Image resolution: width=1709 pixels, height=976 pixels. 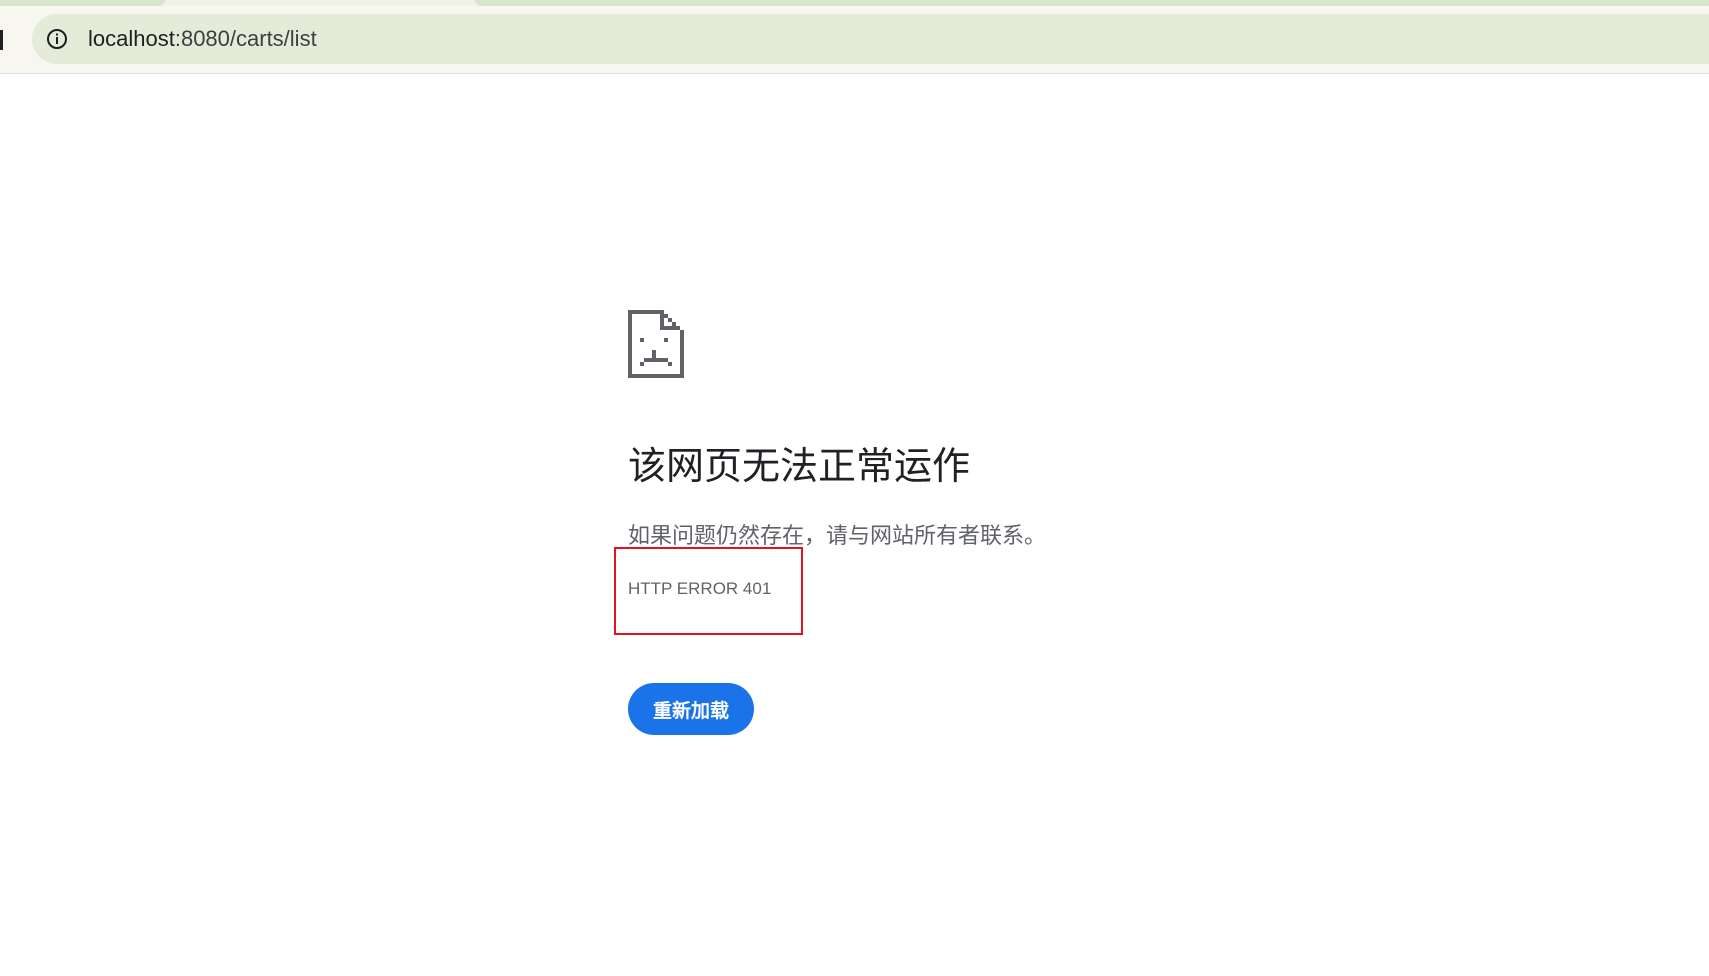 What do you see at coordinates (1092, 3) in the screenshot?
I see `tab-right` at bounding box center [1092, 3].